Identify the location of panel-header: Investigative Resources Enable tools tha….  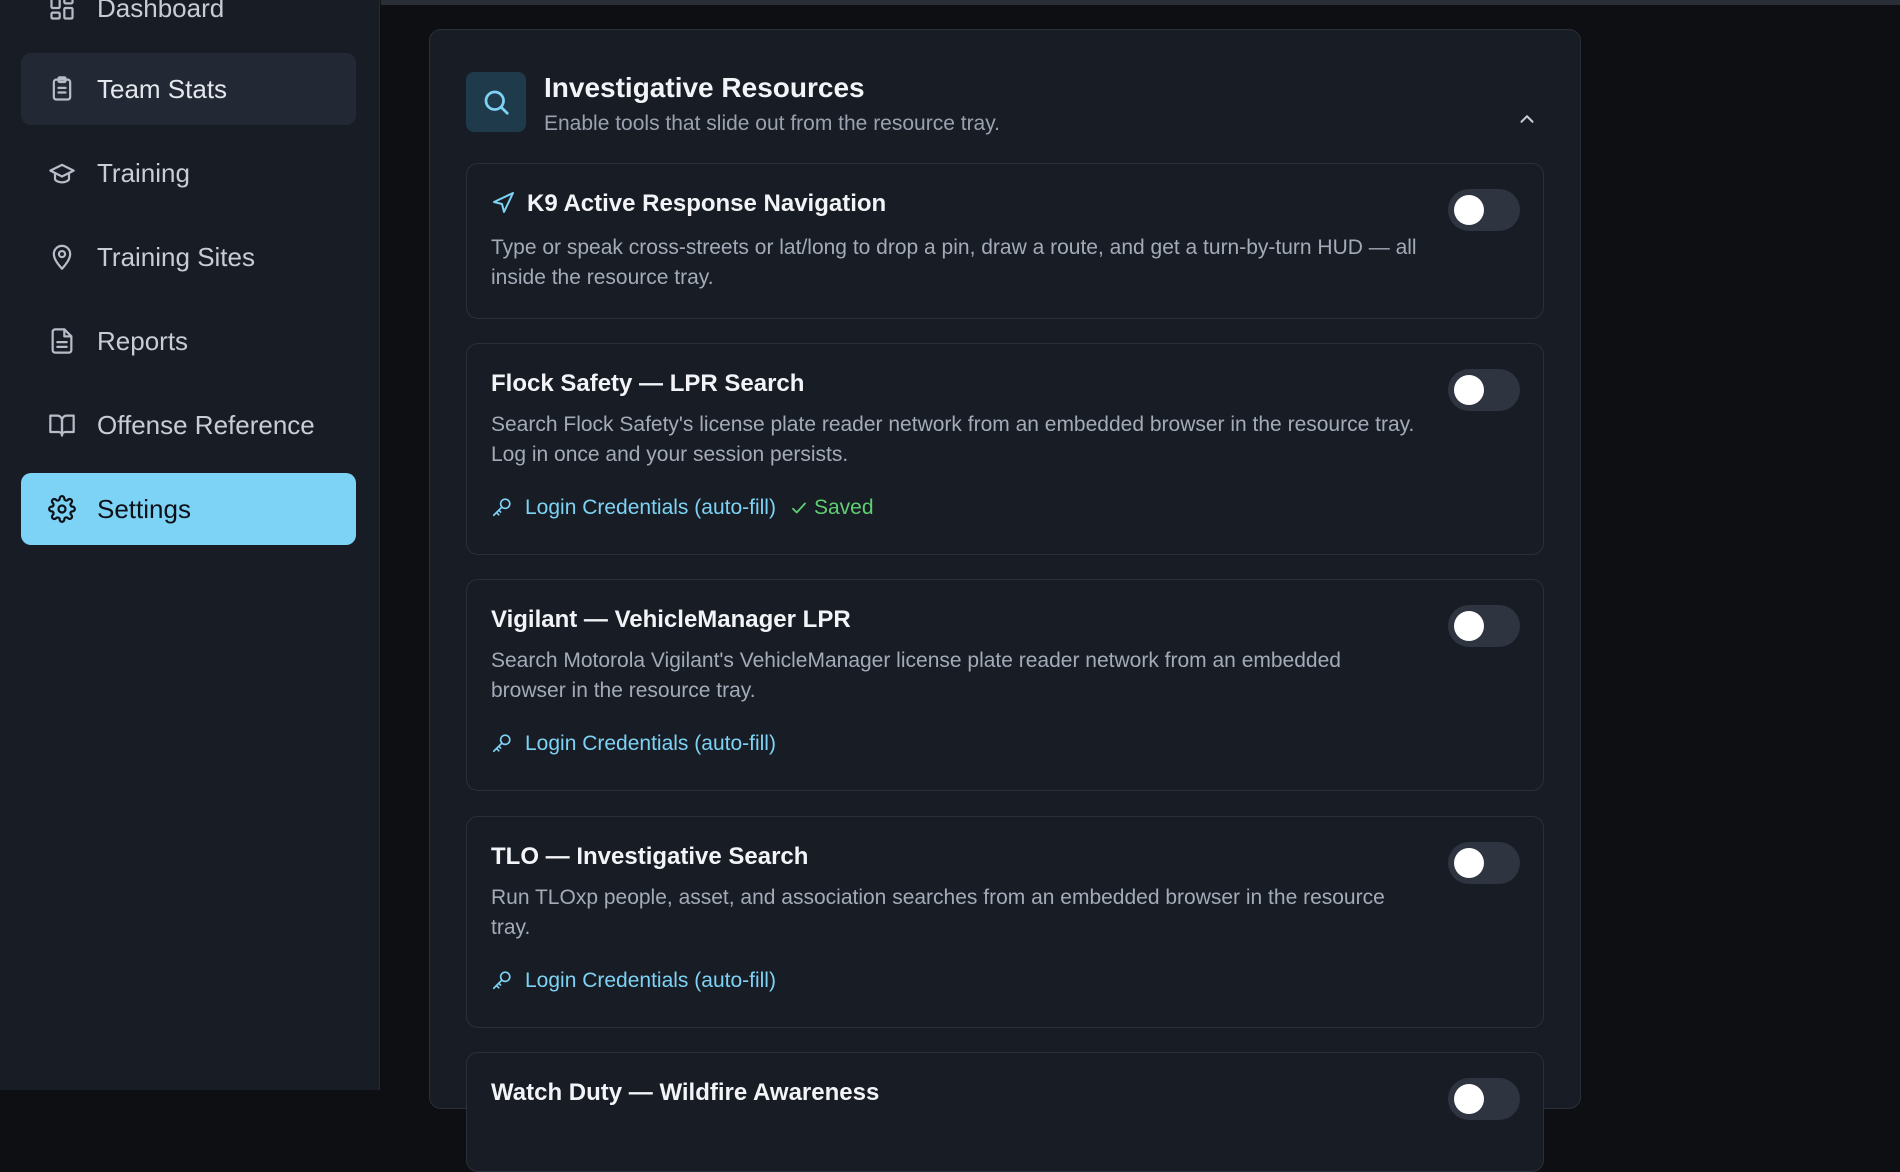
(1005, 95).